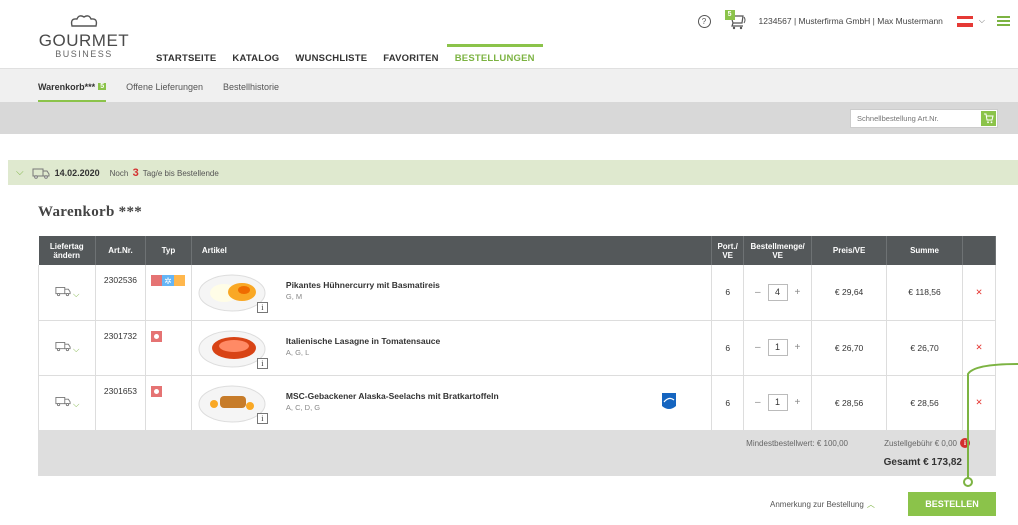  Describe the element at coordinates (294, 297) in the screenshot. I see `article-allergens: G, M` at that location.